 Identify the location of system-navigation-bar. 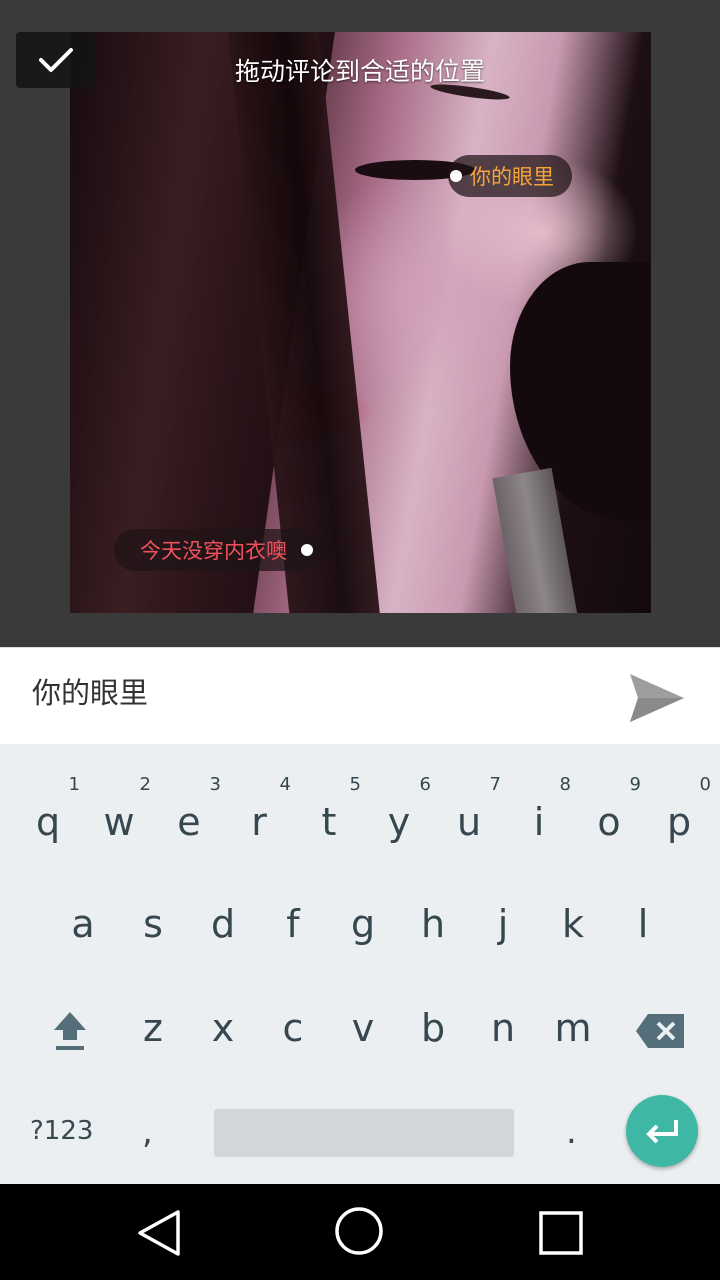
(360, 1232).